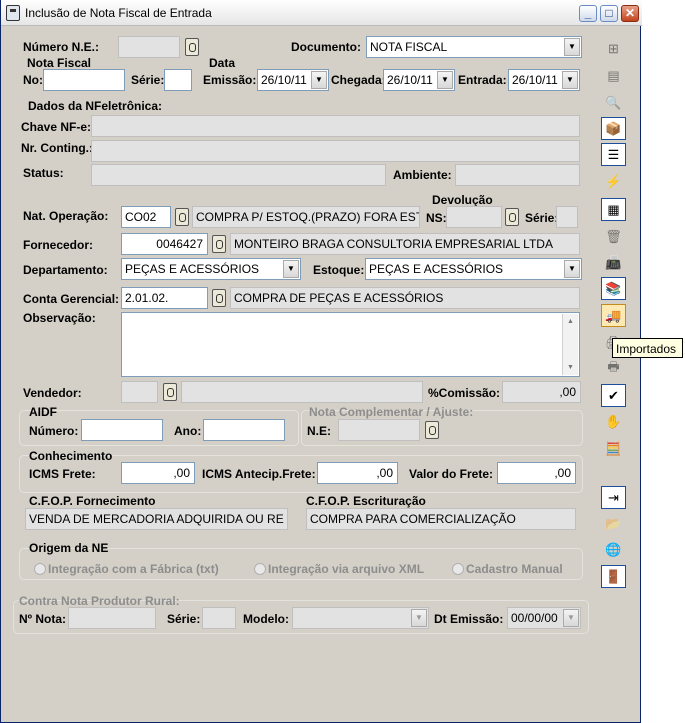 The width and height of the screenshot is (685, 723). What do you see at coordinates (346, 569) in the screenshot?
I see `origem-option-xml: Integração via arquivo XML` at bounding box center [346, 569].